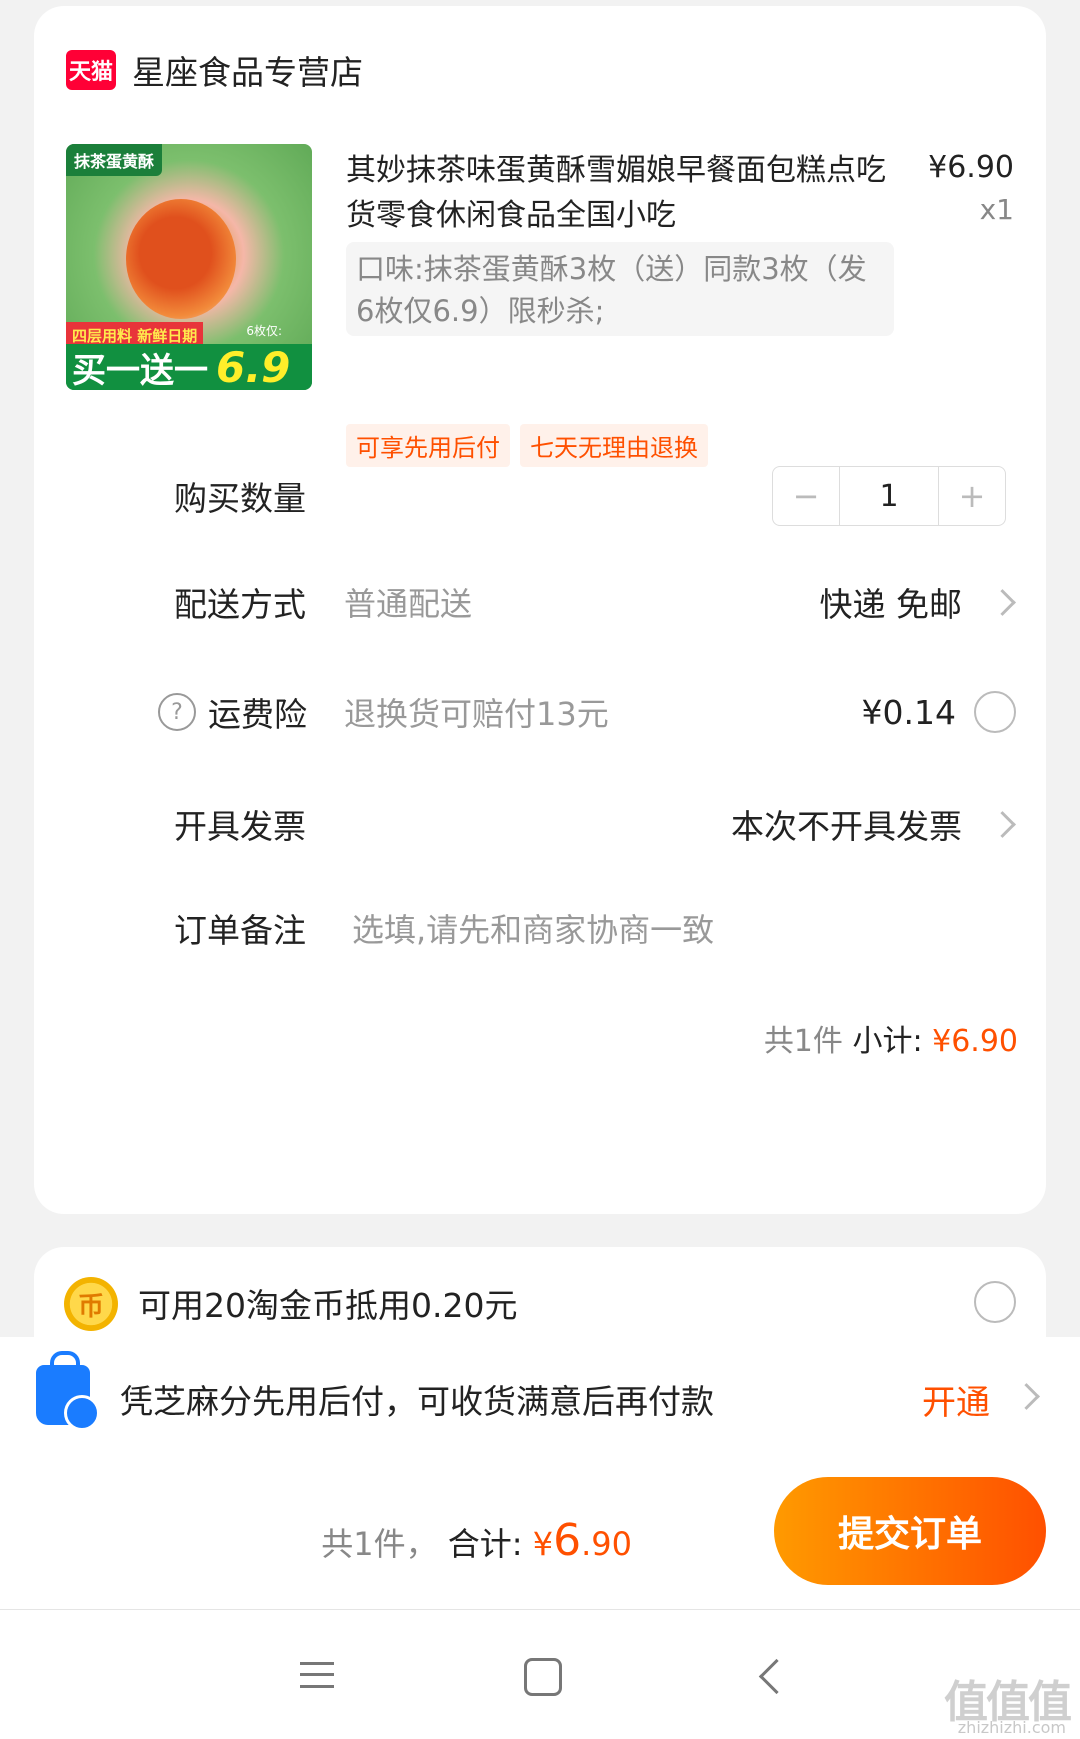  What do you see at coordinates (114, 160) in the screenshot?
I see `thumbnail-tag: 抹茶蛋黄酥` at bounding box center [114, 160].